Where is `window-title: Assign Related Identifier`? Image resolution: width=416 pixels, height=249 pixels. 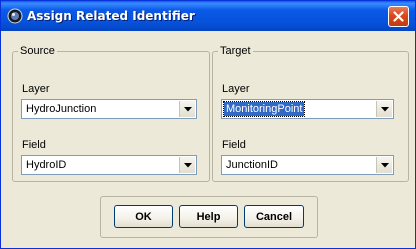 window-title: Assign Related Identifier is located at coordinates (111, 16).